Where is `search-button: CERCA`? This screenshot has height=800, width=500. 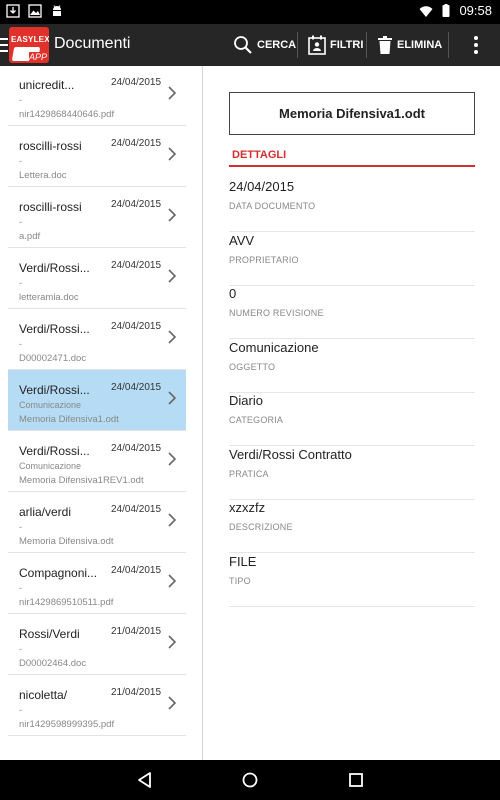
search-button: CERCA is located at coordinates (264, 45).